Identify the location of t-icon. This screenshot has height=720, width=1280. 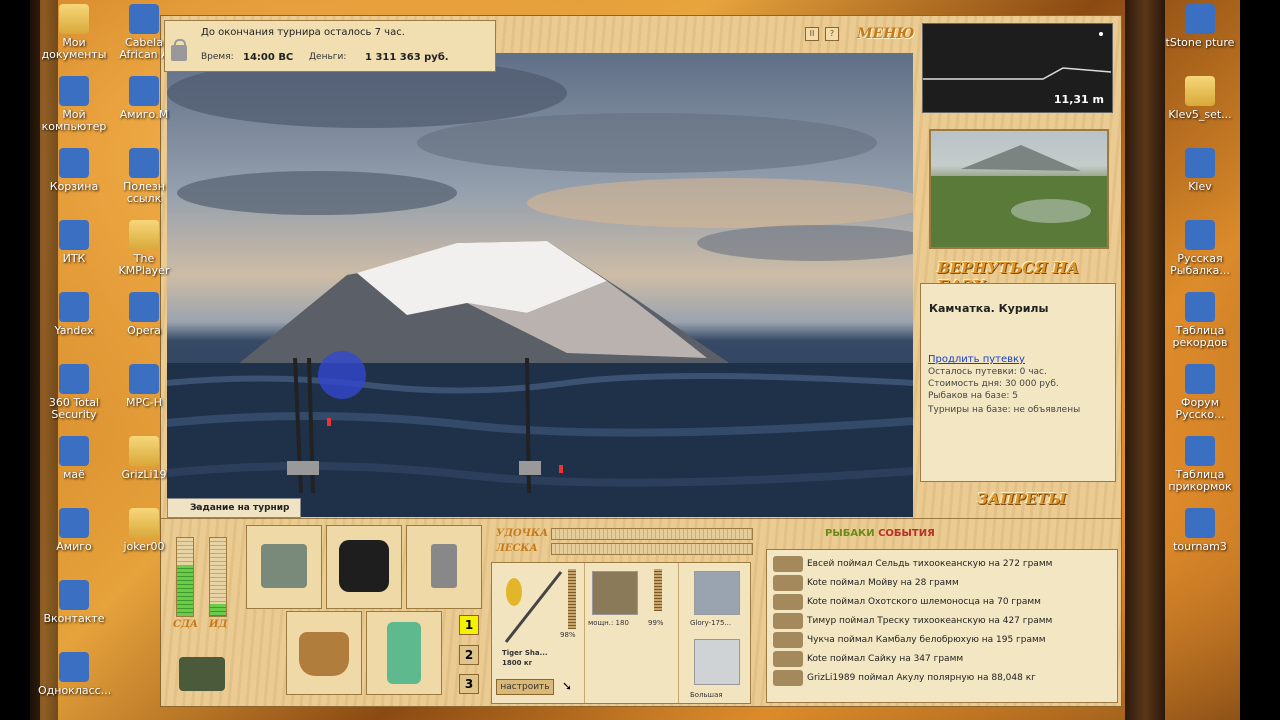
(1200, 523).